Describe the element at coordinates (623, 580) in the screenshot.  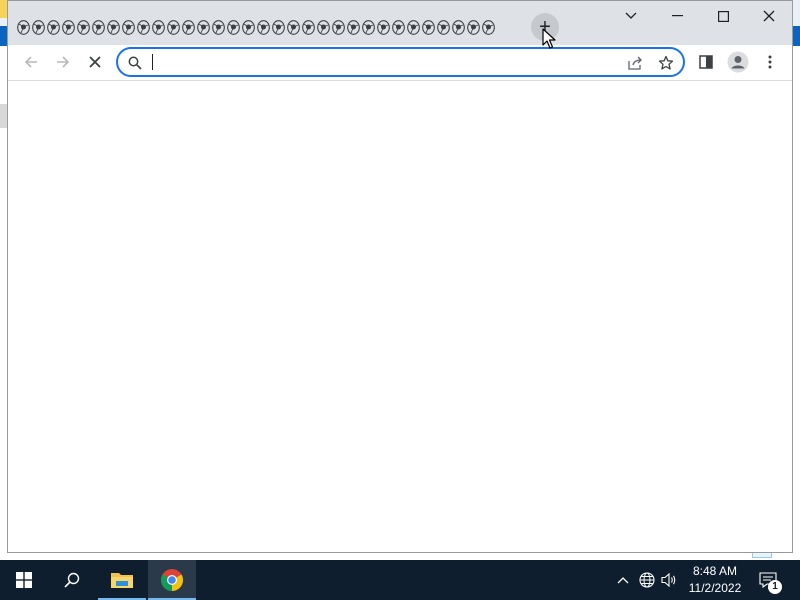
I see `show-hidden-icons-chevron` at that location.